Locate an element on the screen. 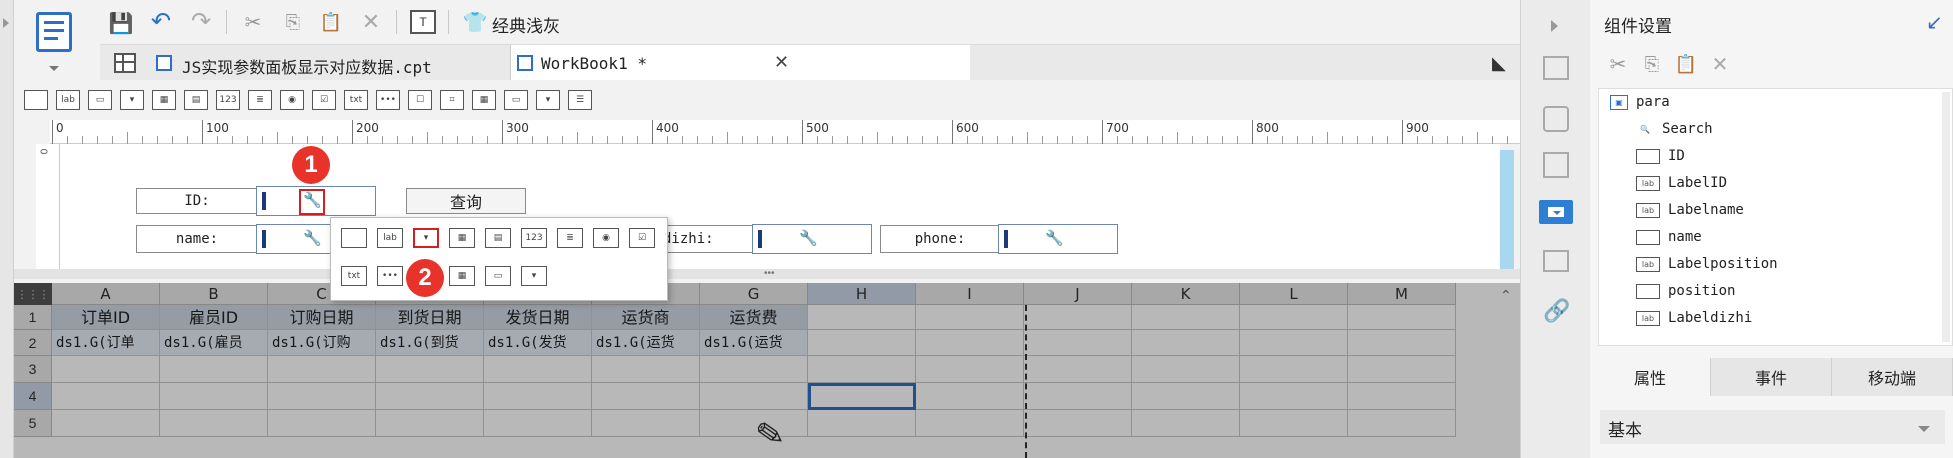  panel-resize-bar is located at coordinates (1507, 209).